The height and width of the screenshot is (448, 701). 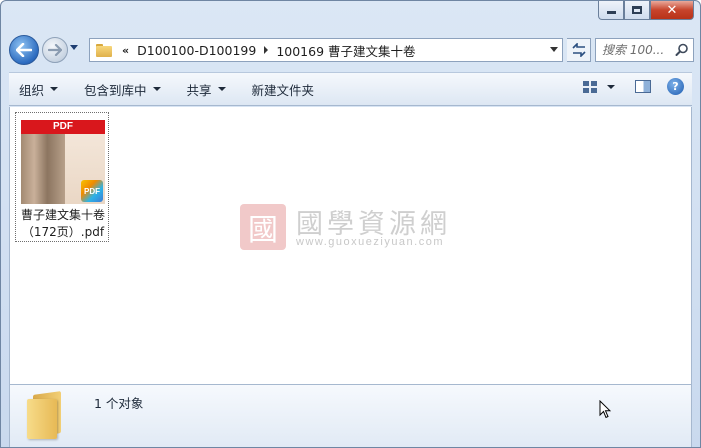 I want to click on close-icon: ✕, so click(x=672, y=10).